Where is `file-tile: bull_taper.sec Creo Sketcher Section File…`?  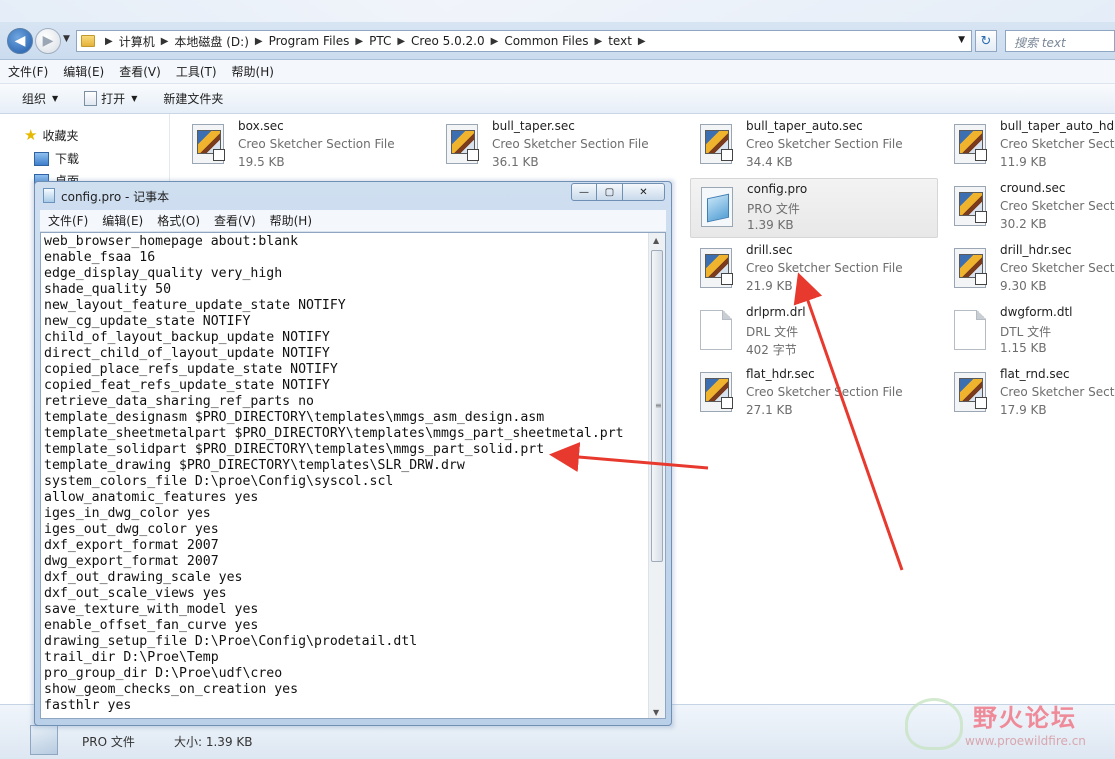 file-tile: bull_taper.sec Creo Sketcher Section File… is located at coordinates (560, 146).